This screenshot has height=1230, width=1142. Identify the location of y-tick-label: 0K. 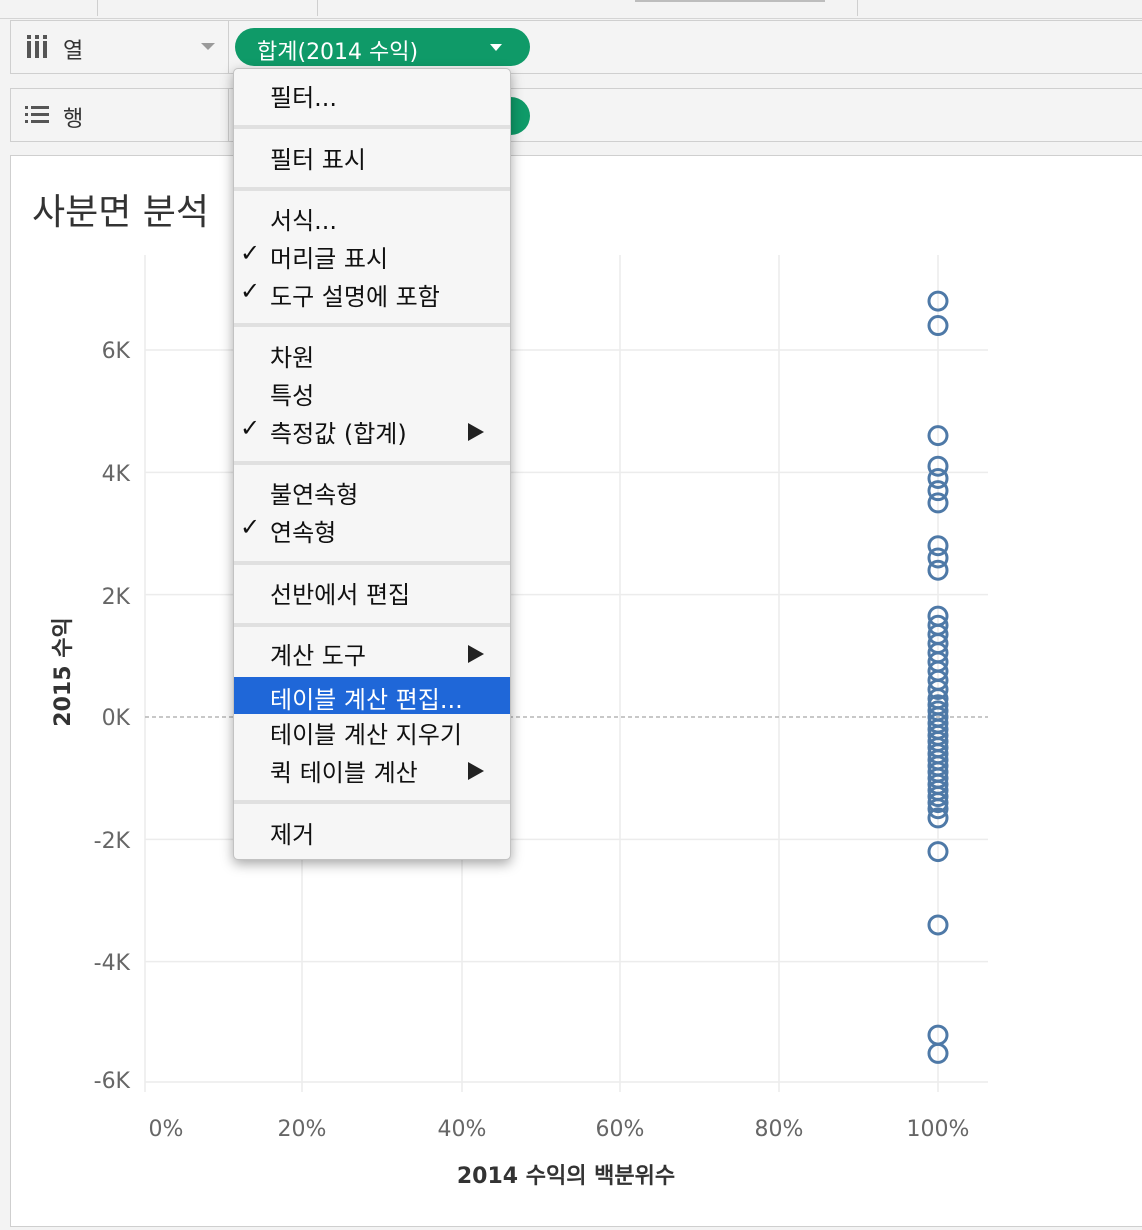
(116, 718).